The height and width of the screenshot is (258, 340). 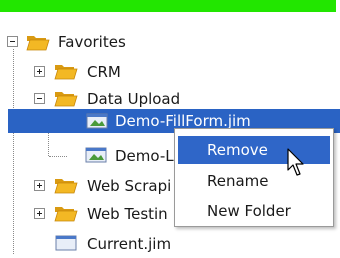 I want to click on tree-item-label: Web Testin, so click(x=127, y=214).